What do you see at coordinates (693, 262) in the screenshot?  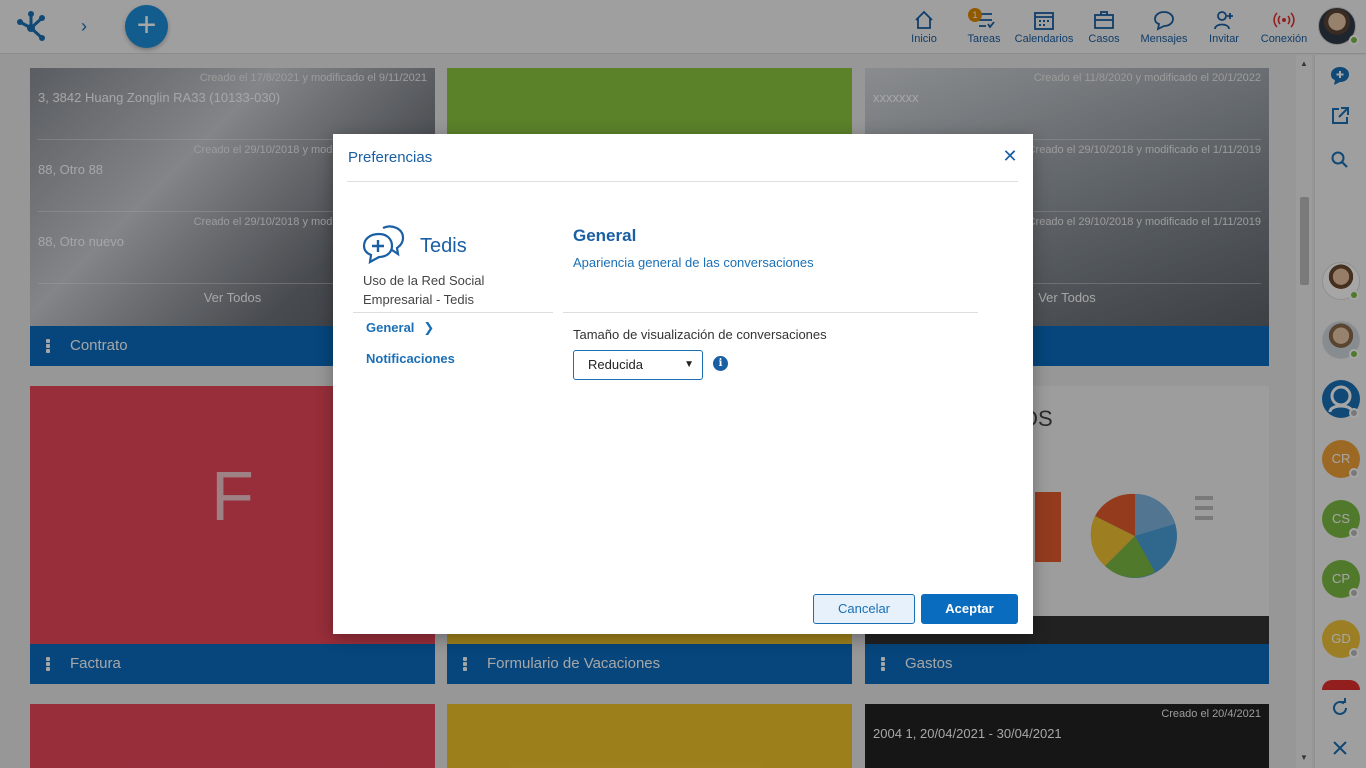 I see `section-subtitle: Apariencia general de las conversaciones` at bounding box center [693, 262].